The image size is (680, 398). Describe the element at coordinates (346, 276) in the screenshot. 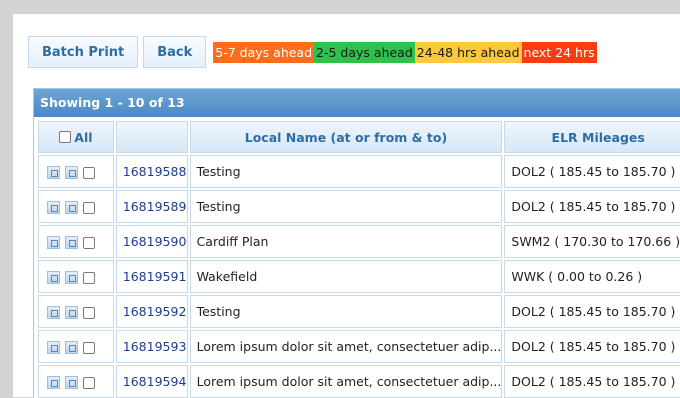

I see `row-local-name: Wakefield` at that location.